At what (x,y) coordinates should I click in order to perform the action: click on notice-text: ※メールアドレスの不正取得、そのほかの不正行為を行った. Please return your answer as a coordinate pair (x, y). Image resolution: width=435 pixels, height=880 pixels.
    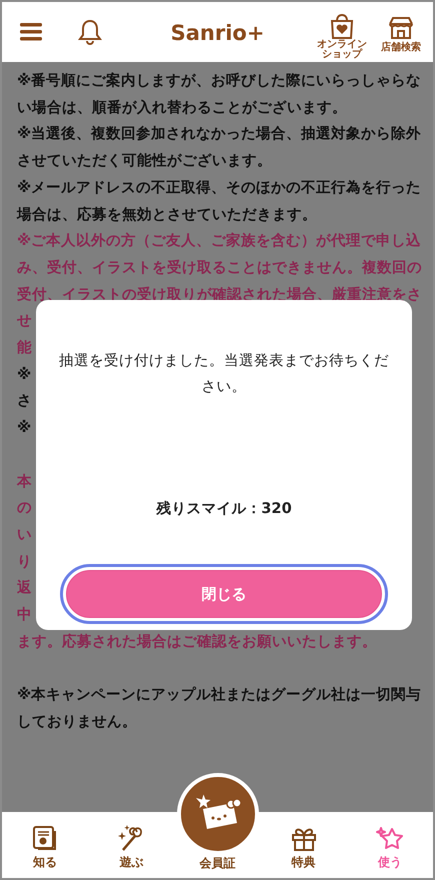
    Looking at the image, I should click on (219, 188).